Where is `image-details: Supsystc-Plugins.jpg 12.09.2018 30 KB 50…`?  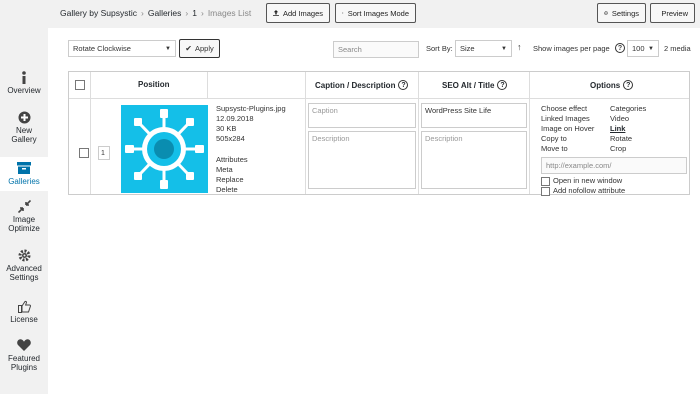 image-details: Supsystc-Plugins.jpg 12.09.2018 30 KB 50… is located at coordinates (251, 149).